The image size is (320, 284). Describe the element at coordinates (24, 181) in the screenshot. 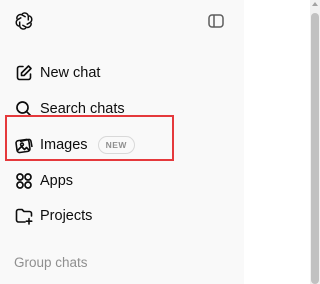

I see `apps-icon` at that location.